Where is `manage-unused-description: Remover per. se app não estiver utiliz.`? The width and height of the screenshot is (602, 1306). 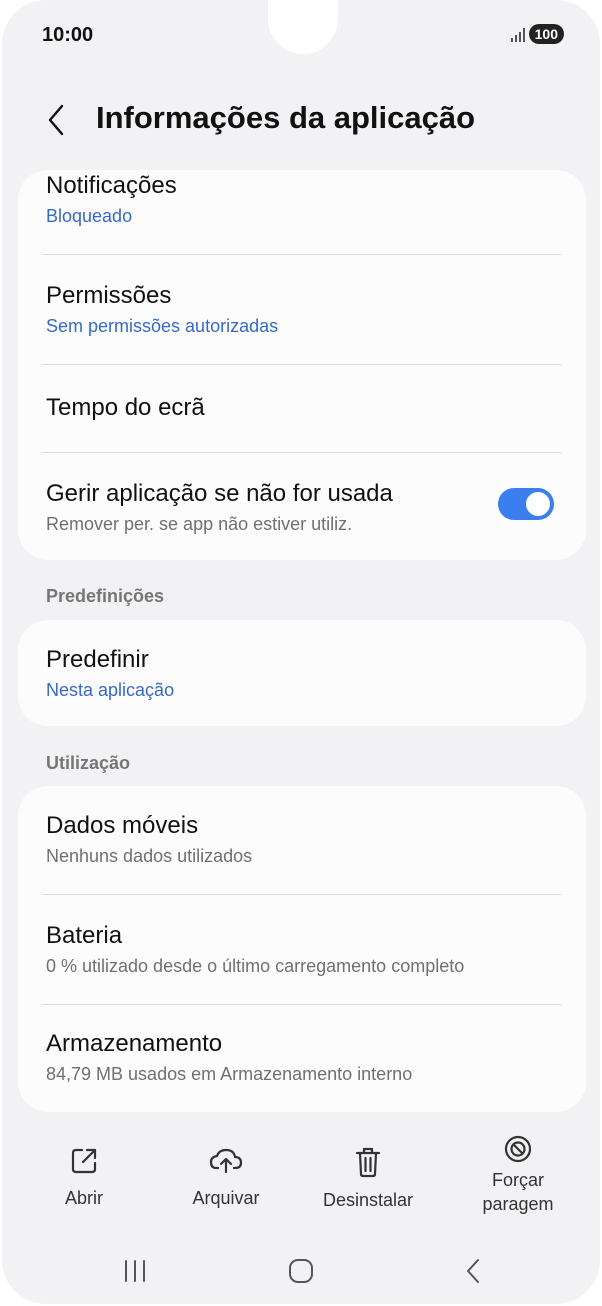 manage-unused-description: Remover per. se app não estiver utiliz. is located at coordinates (199, 524).